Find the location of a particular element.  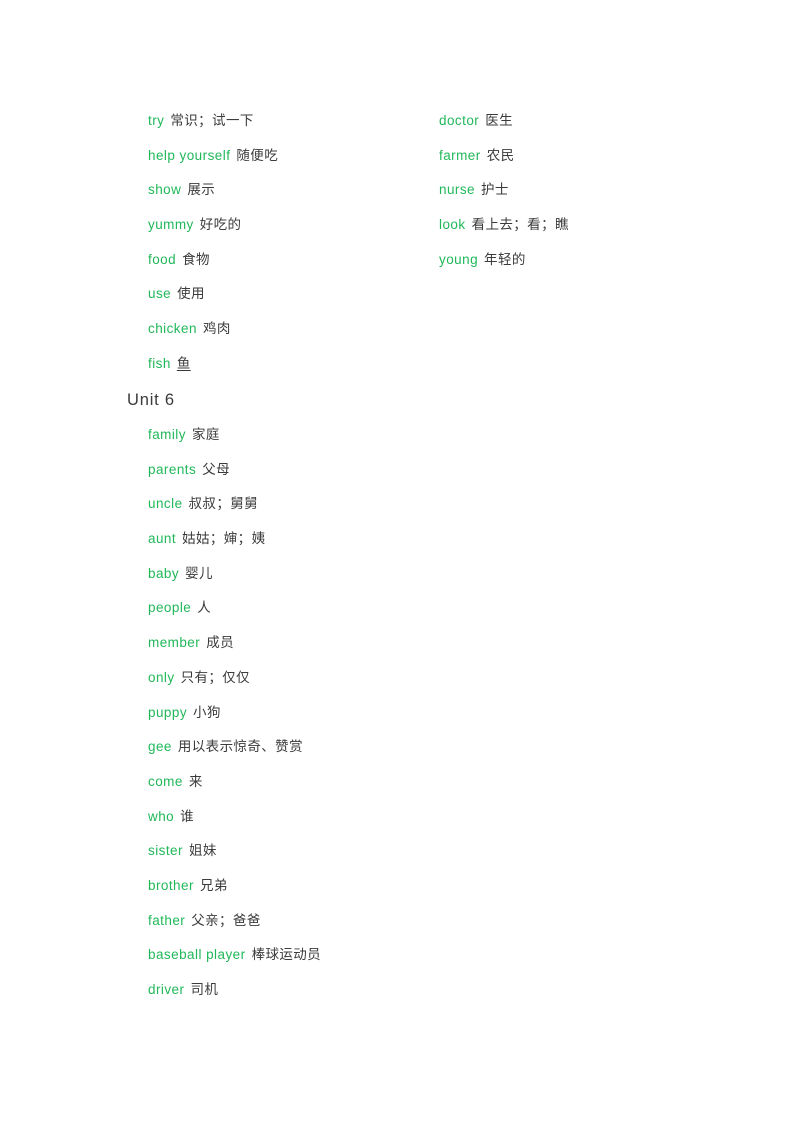

vocabulary-gloss: 叔叔；舅舅 is located at coordinates (223, 504).